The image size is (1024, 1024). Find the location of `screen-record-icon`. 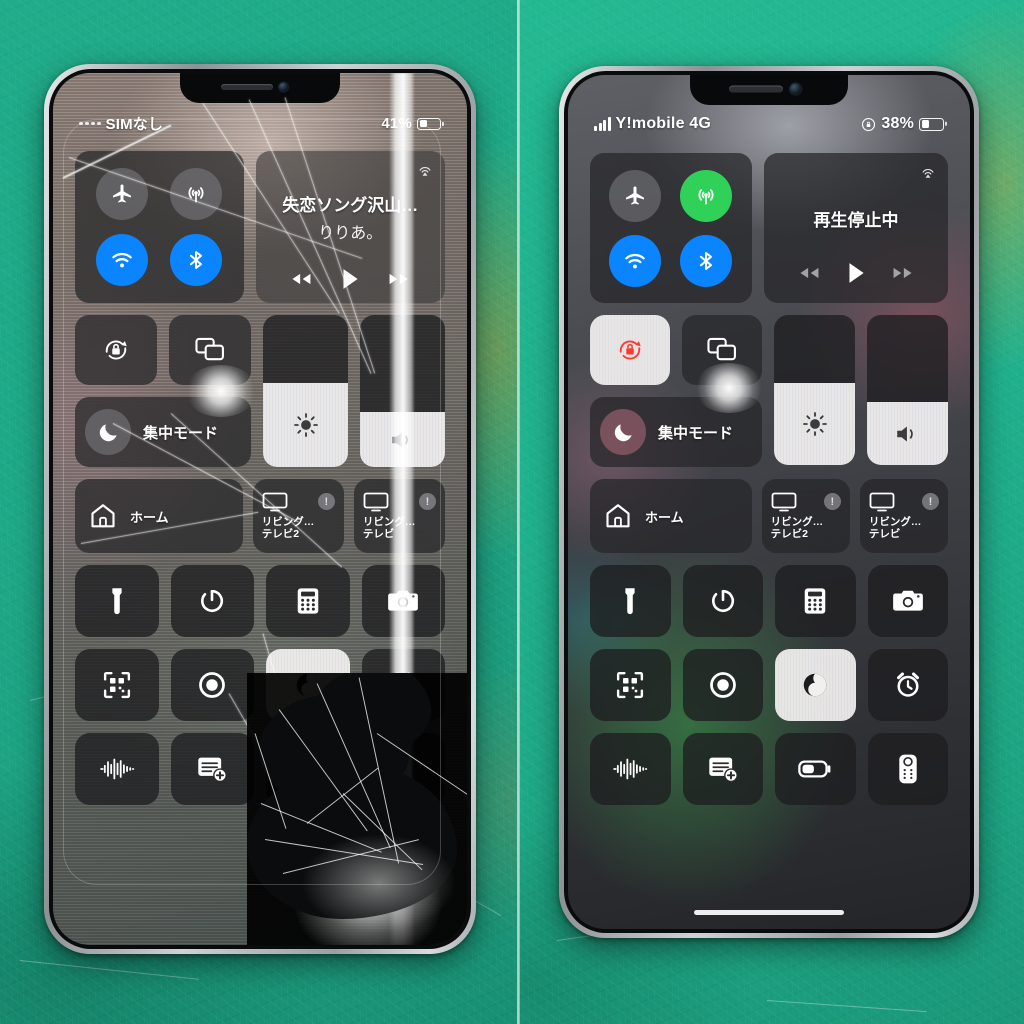

screen-record-icon is located at coordinates (212, 685).